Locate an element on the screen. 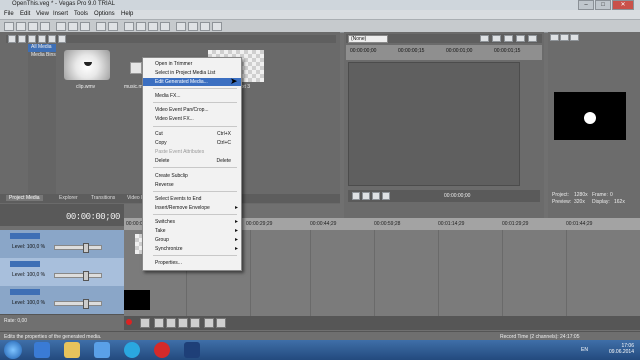  explorer-icon is located at coordinates (72, 350).